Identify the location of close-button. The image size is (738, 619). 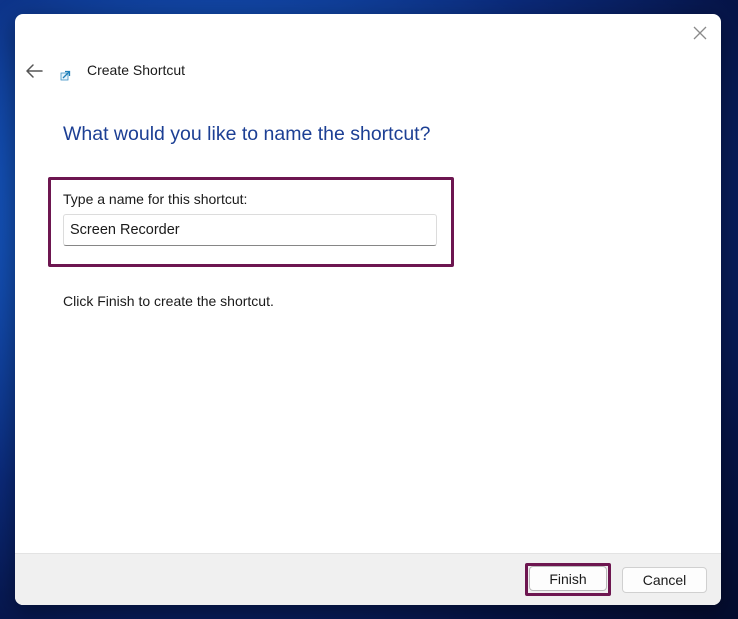
(700, 33).